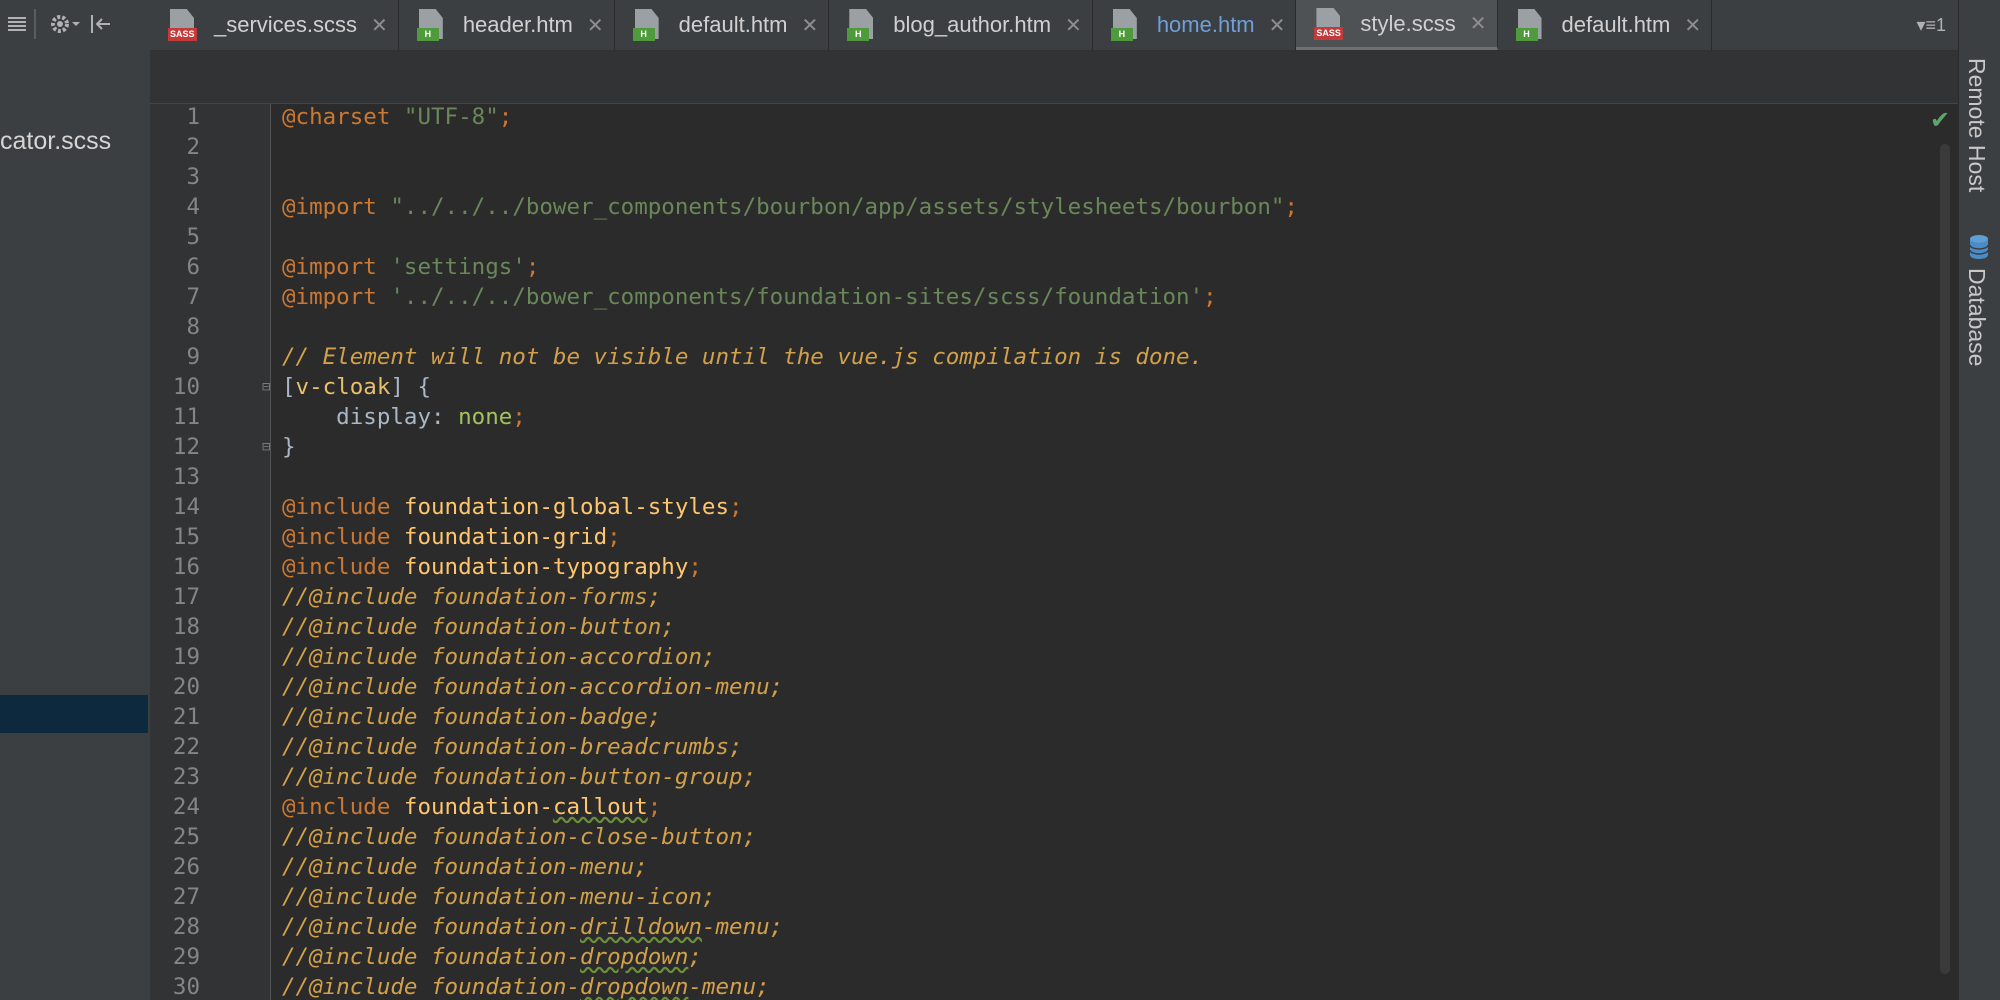 Image resolution: width=2000 pixels, height=1000 pixels. What do you see at coordinates (1976, 317) in the screenshot?
I see `database-tool-tab: Database` at bounding box center [1976, 317].